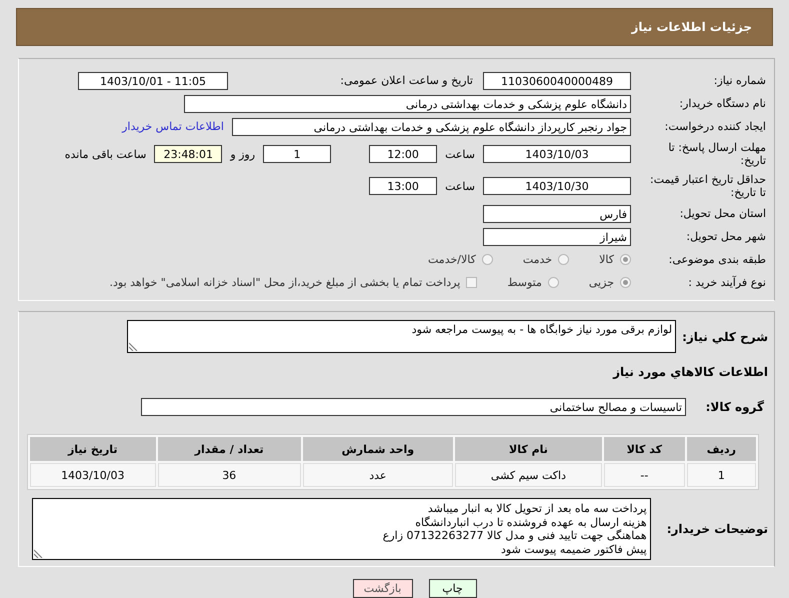 The height and width of the screenshot is (598, 789). What do you see at coordinates (382, 588) in the screenshot?
I see `action-button: بازگشت` at bounding box center [382, 588].